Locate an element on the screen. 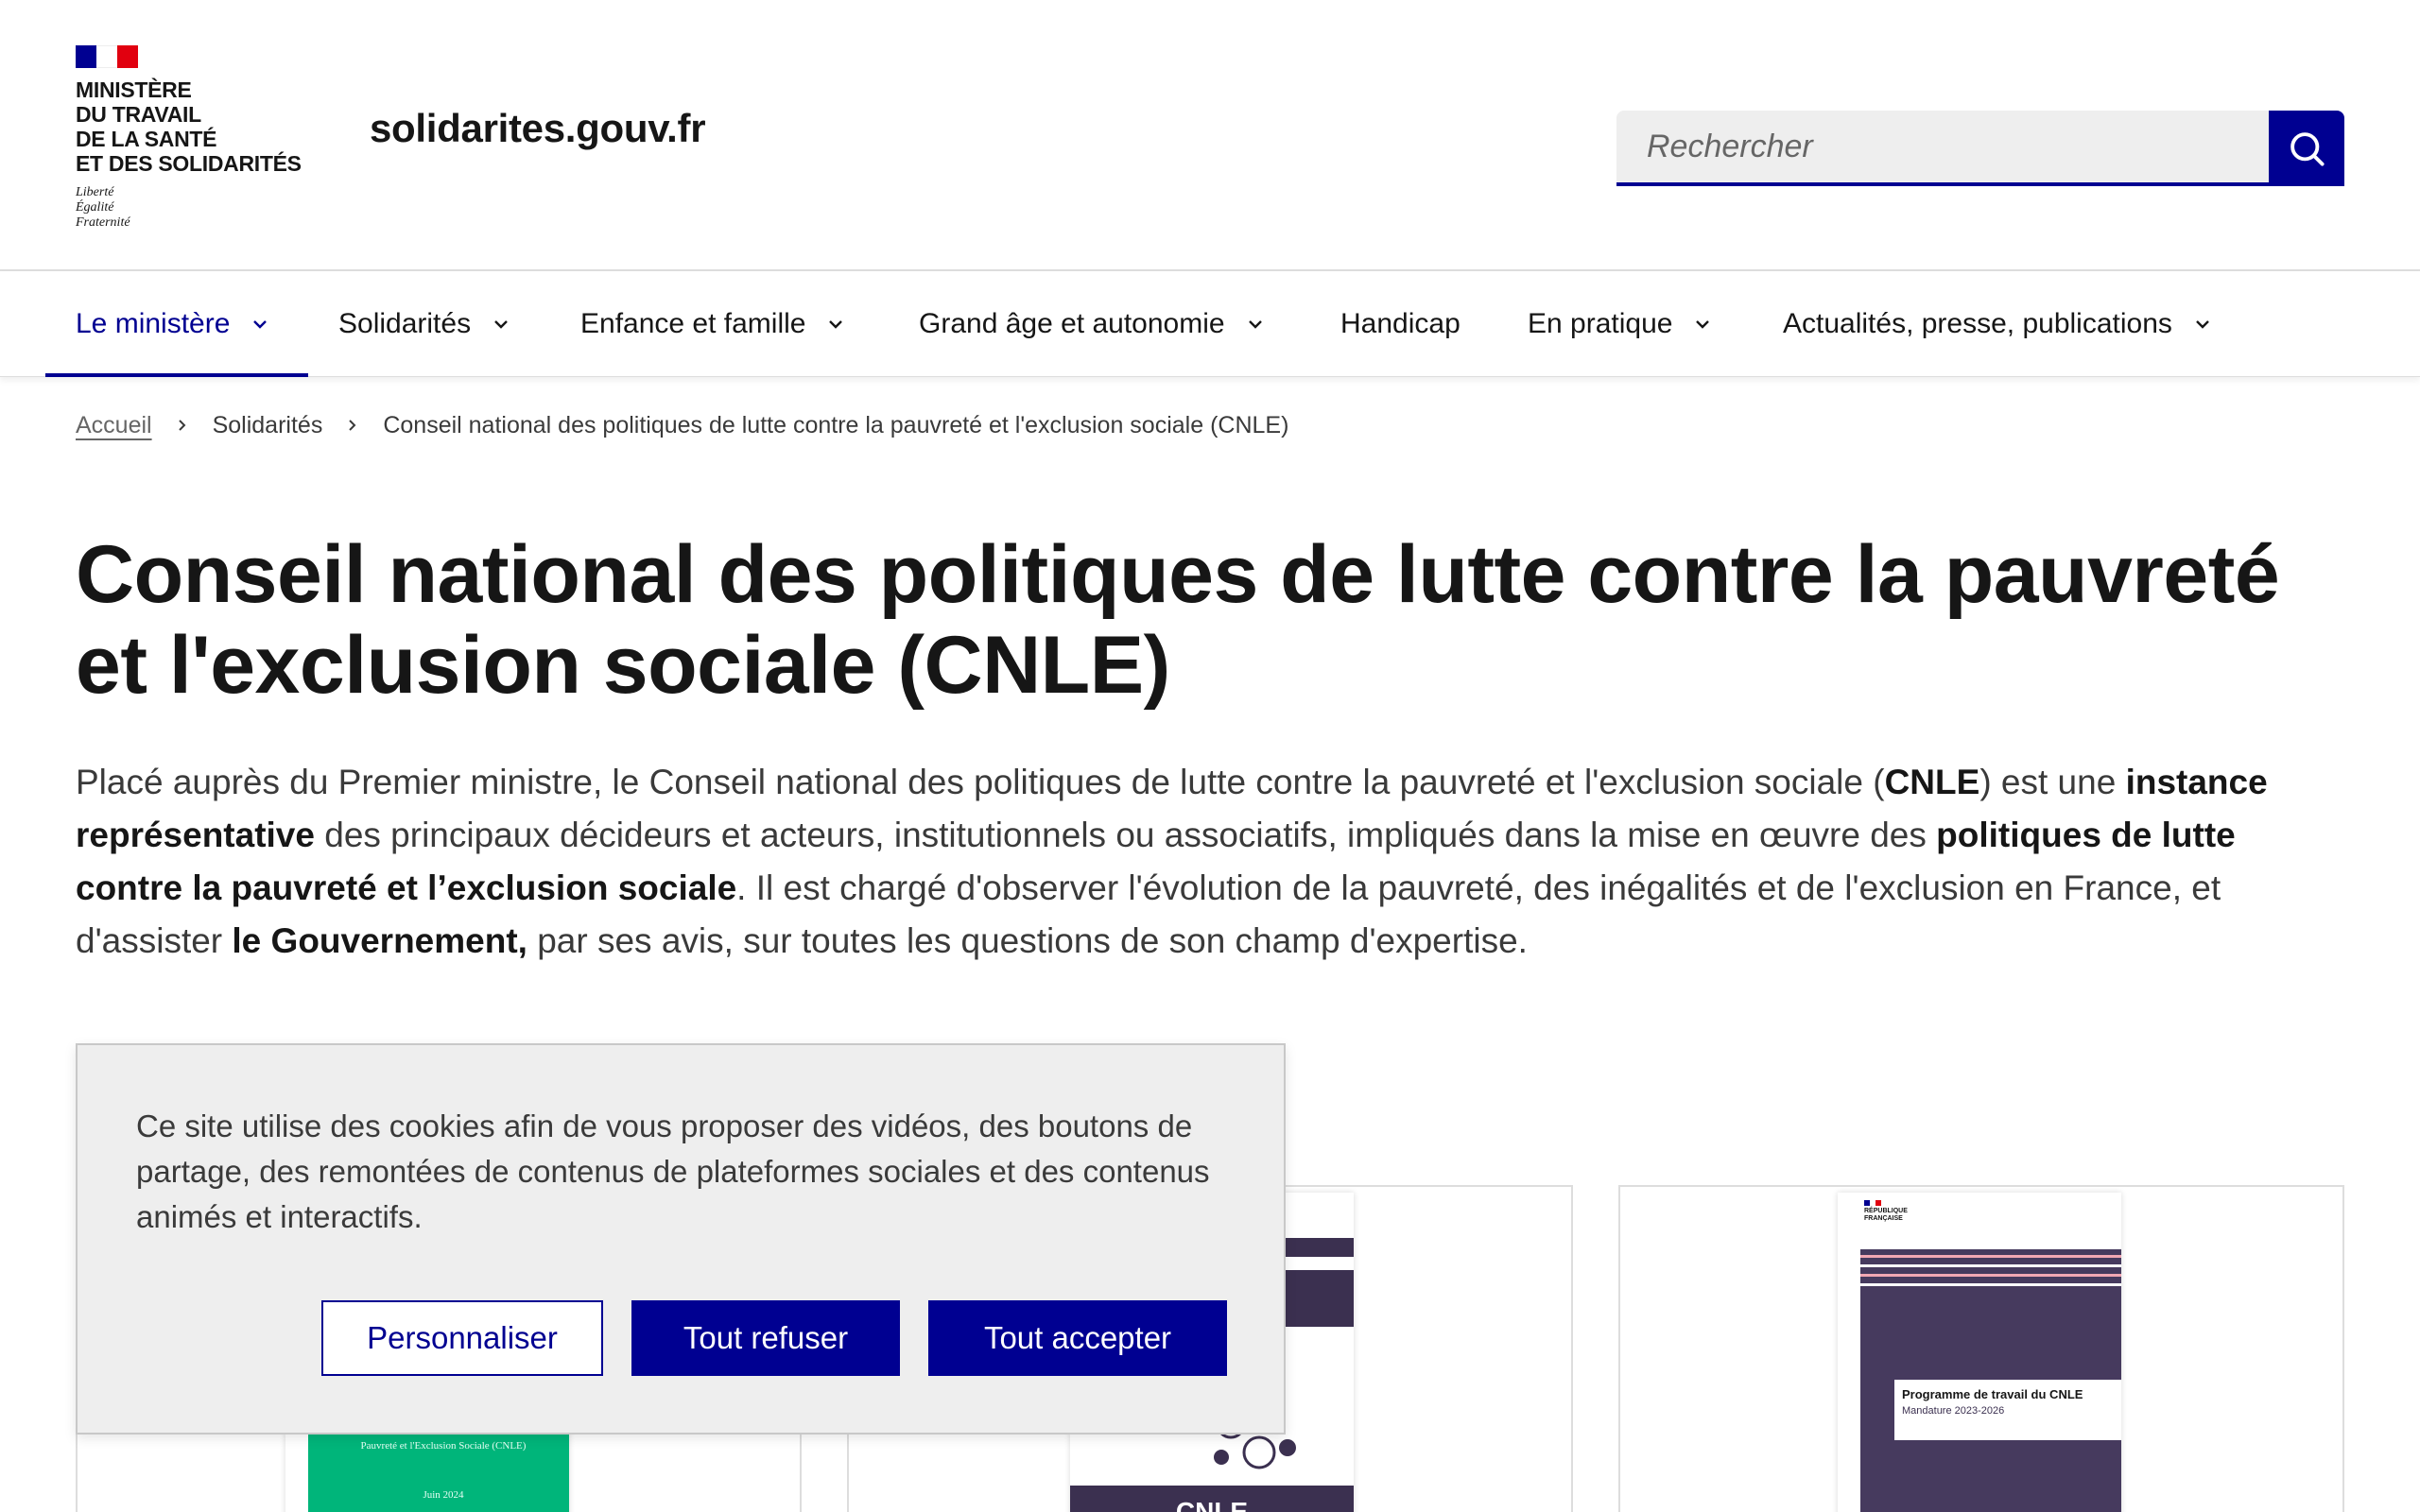  search-icon is located at coordinates (2307, 149).